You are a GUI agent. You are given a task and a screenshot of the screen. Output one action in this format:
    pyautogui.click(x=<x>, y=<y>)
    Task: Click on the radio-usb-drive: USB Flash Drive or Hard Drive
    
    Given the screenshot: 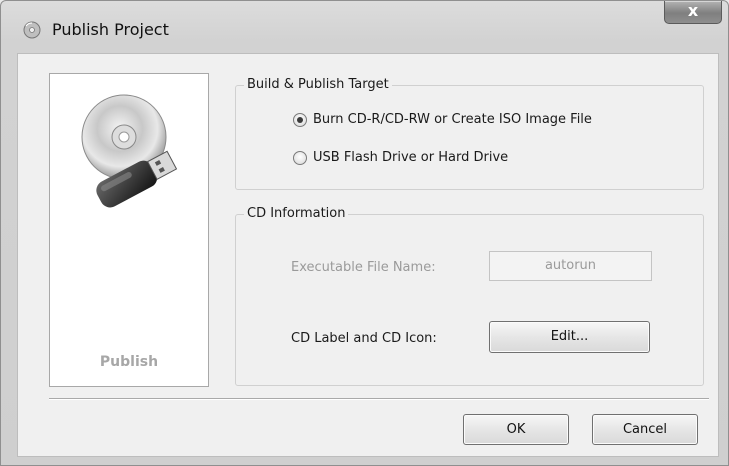 What is the action you would take?
    pyautogui.click(x=400, y=157)
    